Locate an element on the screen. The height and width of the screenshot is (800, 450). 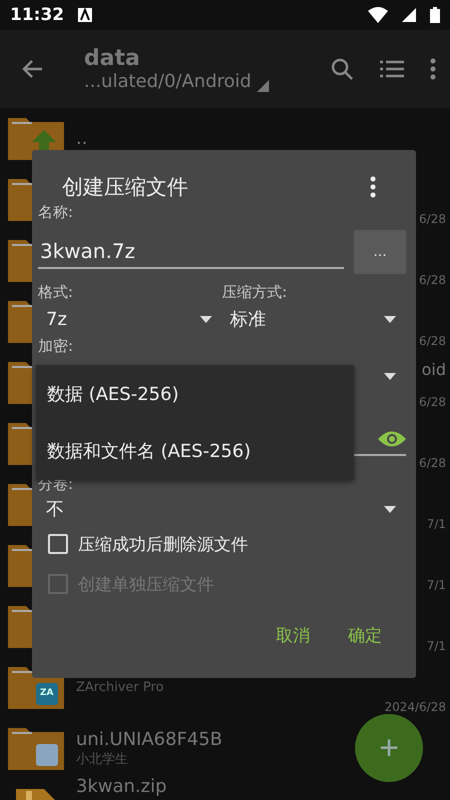
format-dropdown: 7z is located at coordinates (130, 319).